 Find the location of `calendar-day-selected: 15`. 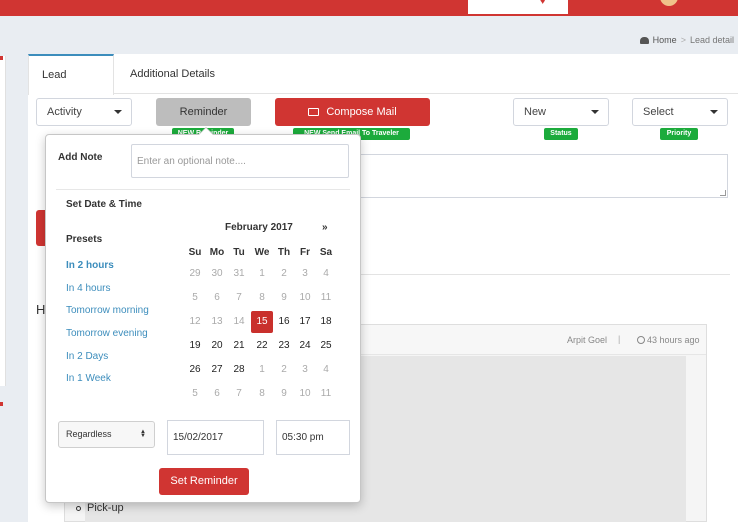

calendar-day-selected: 15 is located at coordinates (262, 322).